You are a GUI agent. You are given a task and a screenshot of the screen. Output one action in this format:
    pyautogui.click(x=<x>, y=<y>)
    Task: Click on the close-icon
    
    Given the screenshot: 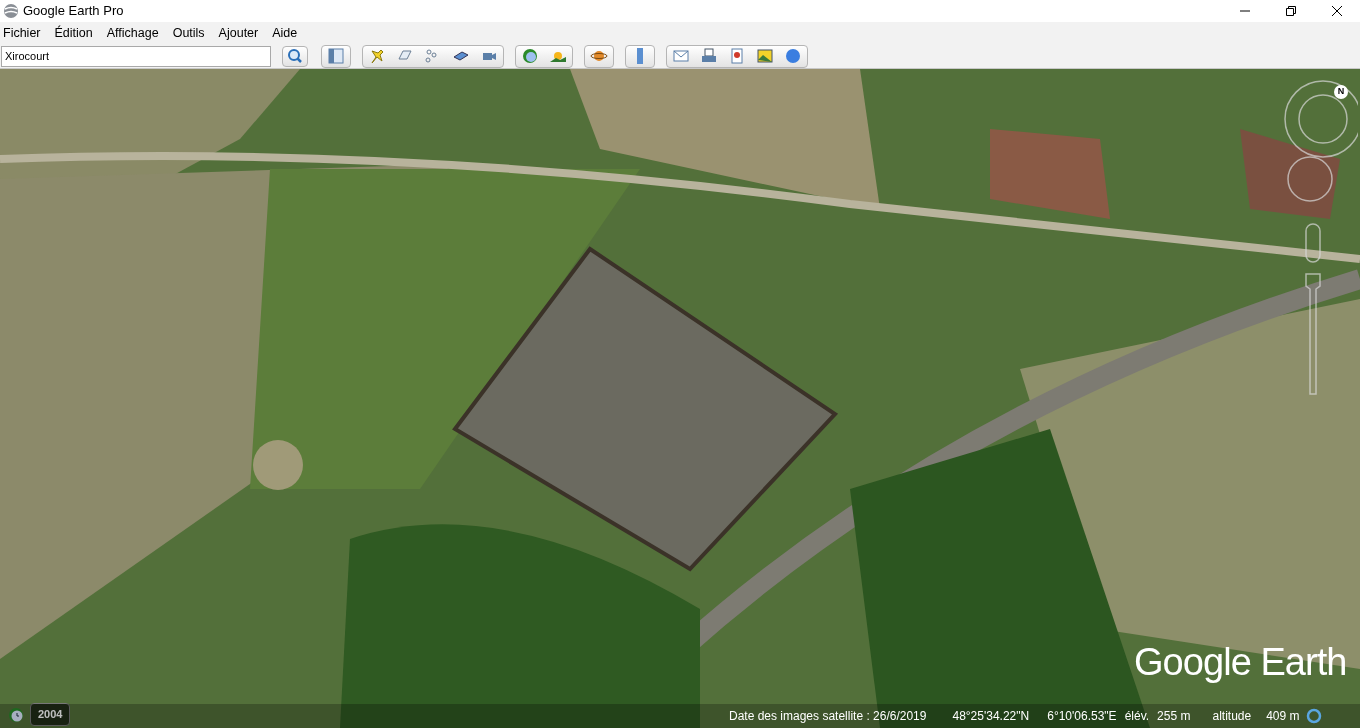 What is the action you would take?
    pyautogui.click(x=1337, y=11)
    